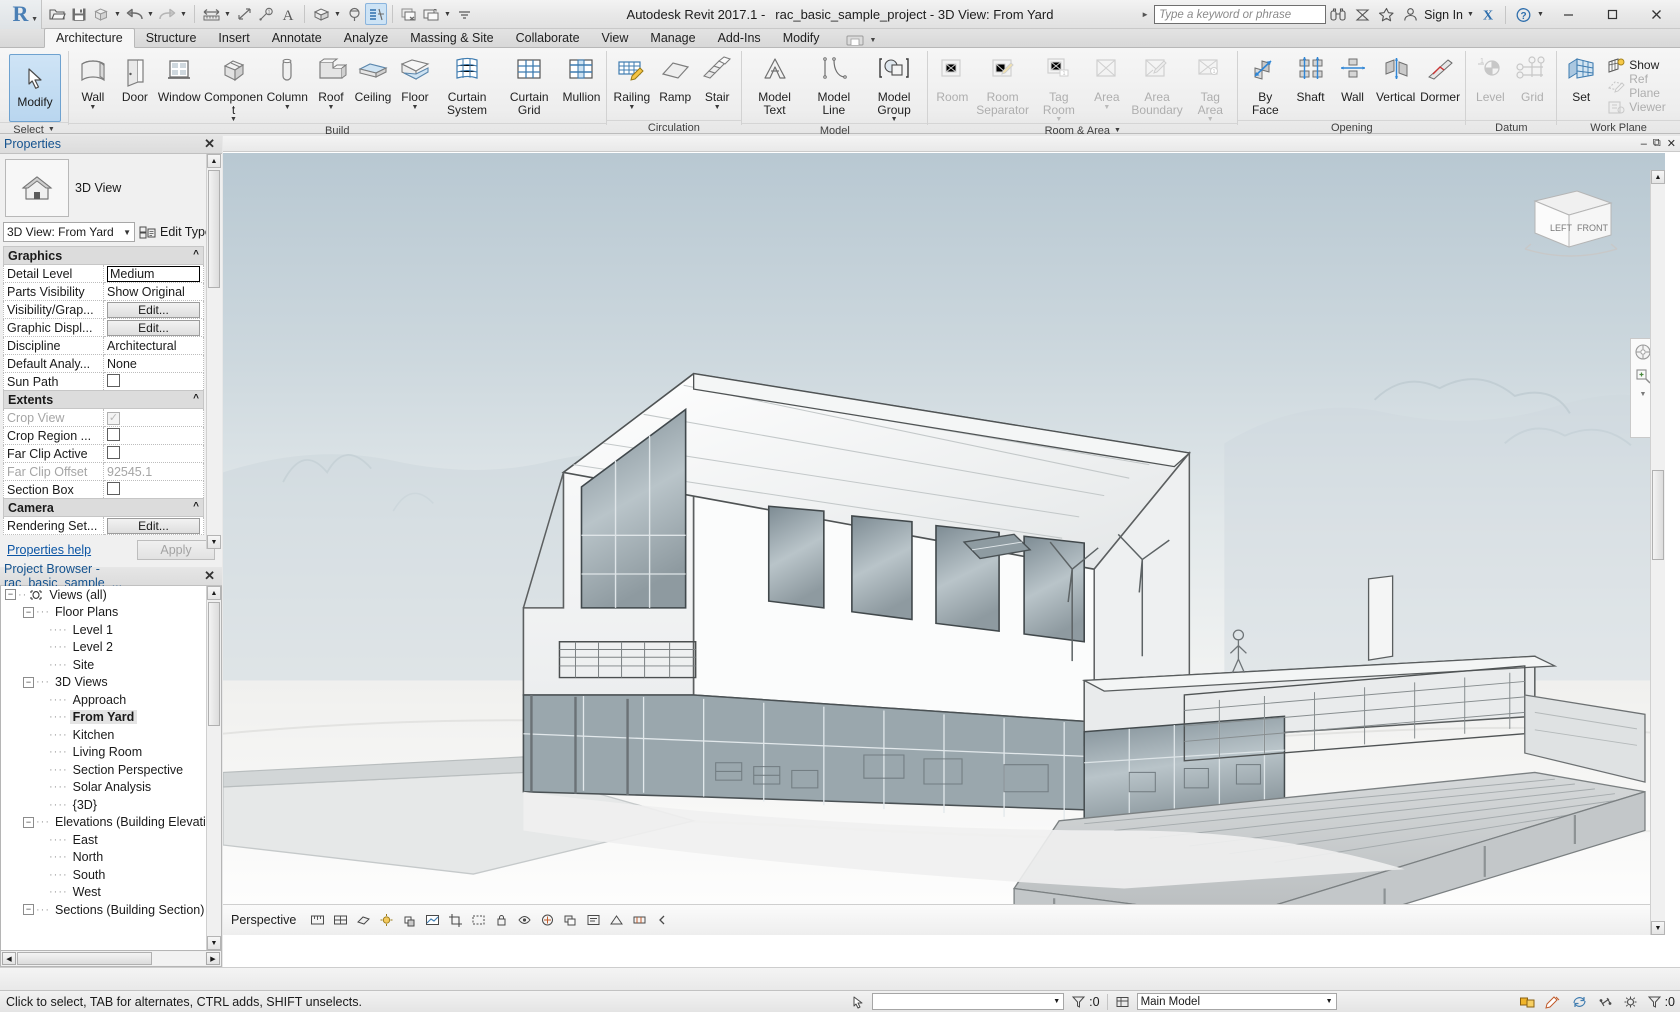  What do you see at coordinates (211, 14) in the screenshot?
I see `measure-icon` at bounding box center [211, 14].